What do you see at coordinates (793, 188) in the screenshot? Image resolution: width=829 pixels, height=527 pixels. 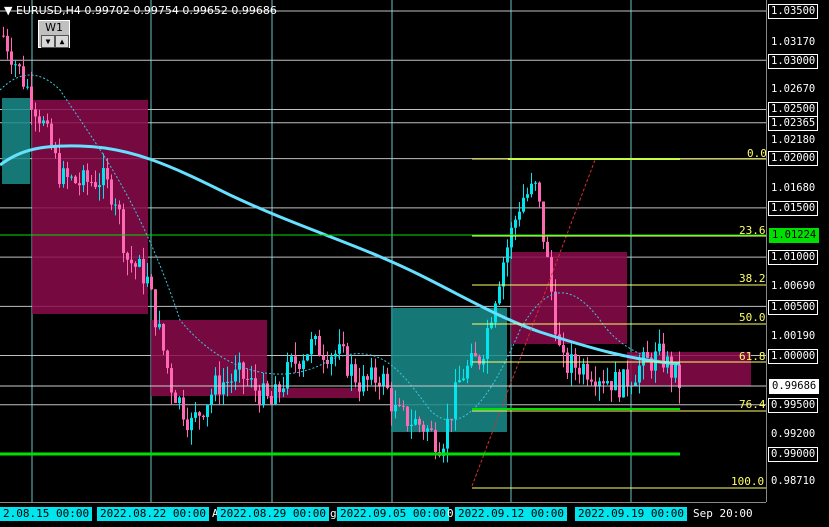 I see `price-label: 1.01680` at bounding box center [793, 188].